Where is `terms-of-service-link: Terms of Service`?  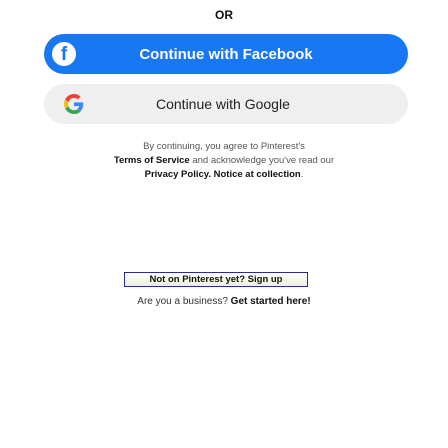
terms-of-service-link: Terms of Service is located at coordinates (152, 160).